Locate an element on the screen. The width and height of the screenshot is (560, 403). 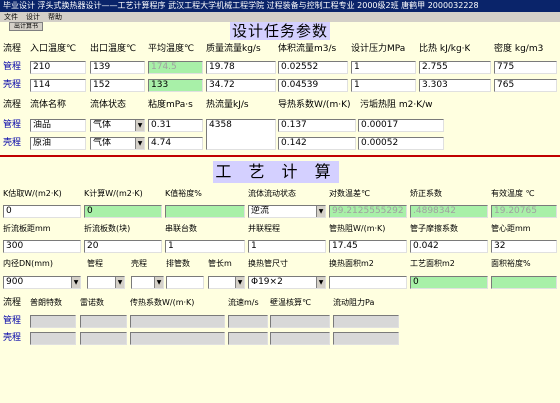
tube-prandtl-field is located at coordinates (53, 321).